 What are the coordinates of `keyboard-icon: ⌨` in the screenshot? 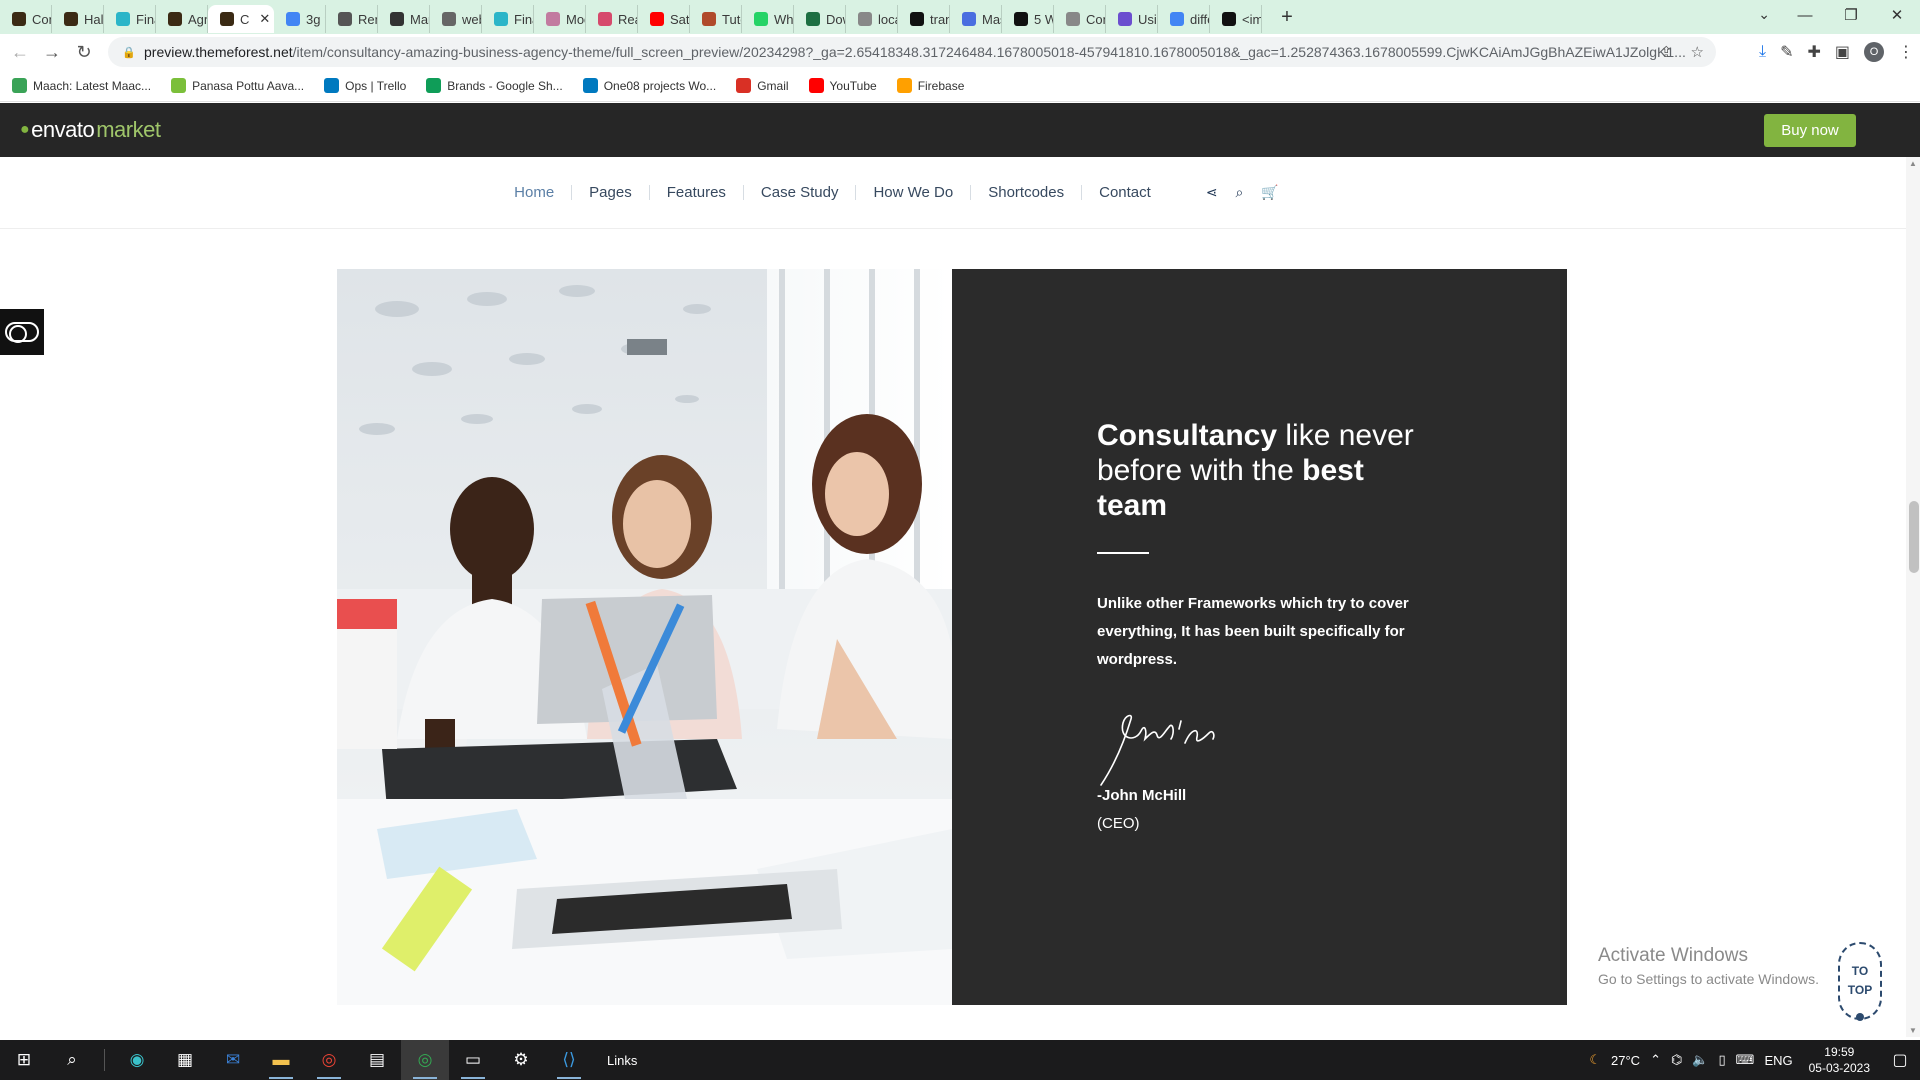 It's located at (1745, 1060).